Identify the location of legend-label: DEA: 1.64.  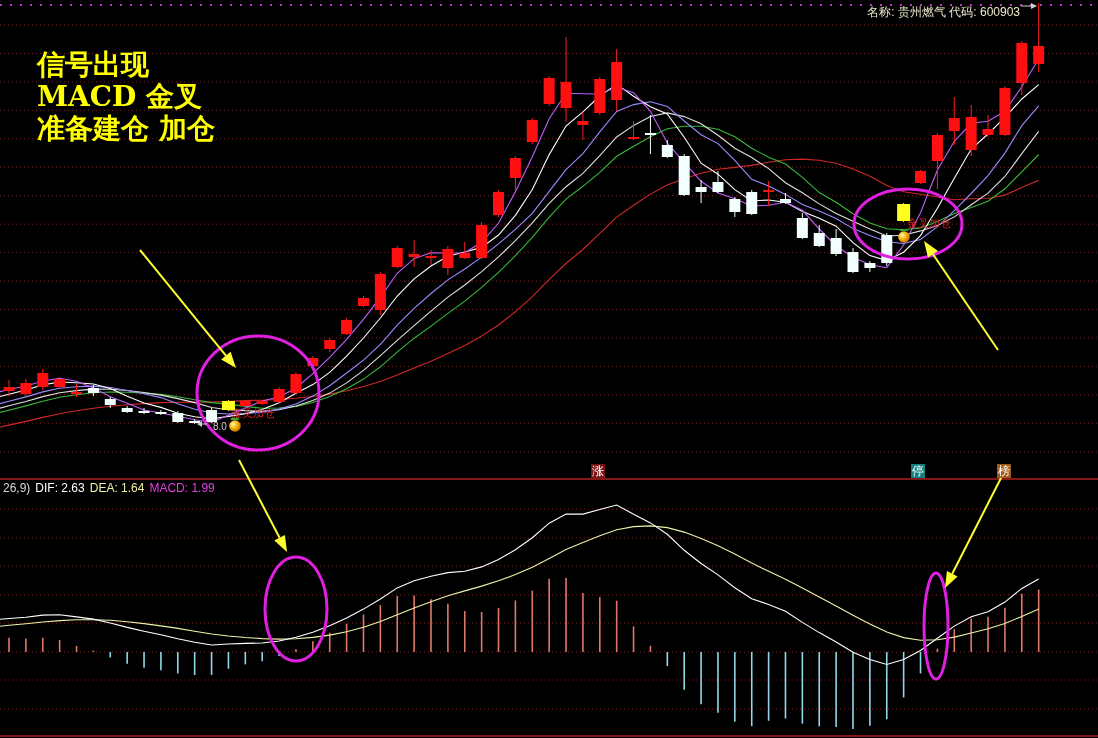
(117, 488).